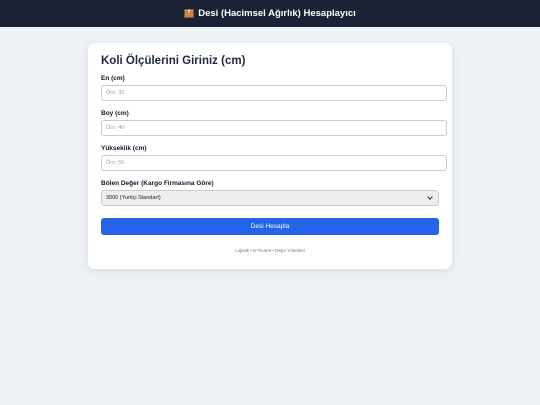  What do you see at coordinates (173, 61) in the screenshot?
I see `card-title: Koli Ölçülerini Giriniz (cm)` at bounding box center [173, 61].